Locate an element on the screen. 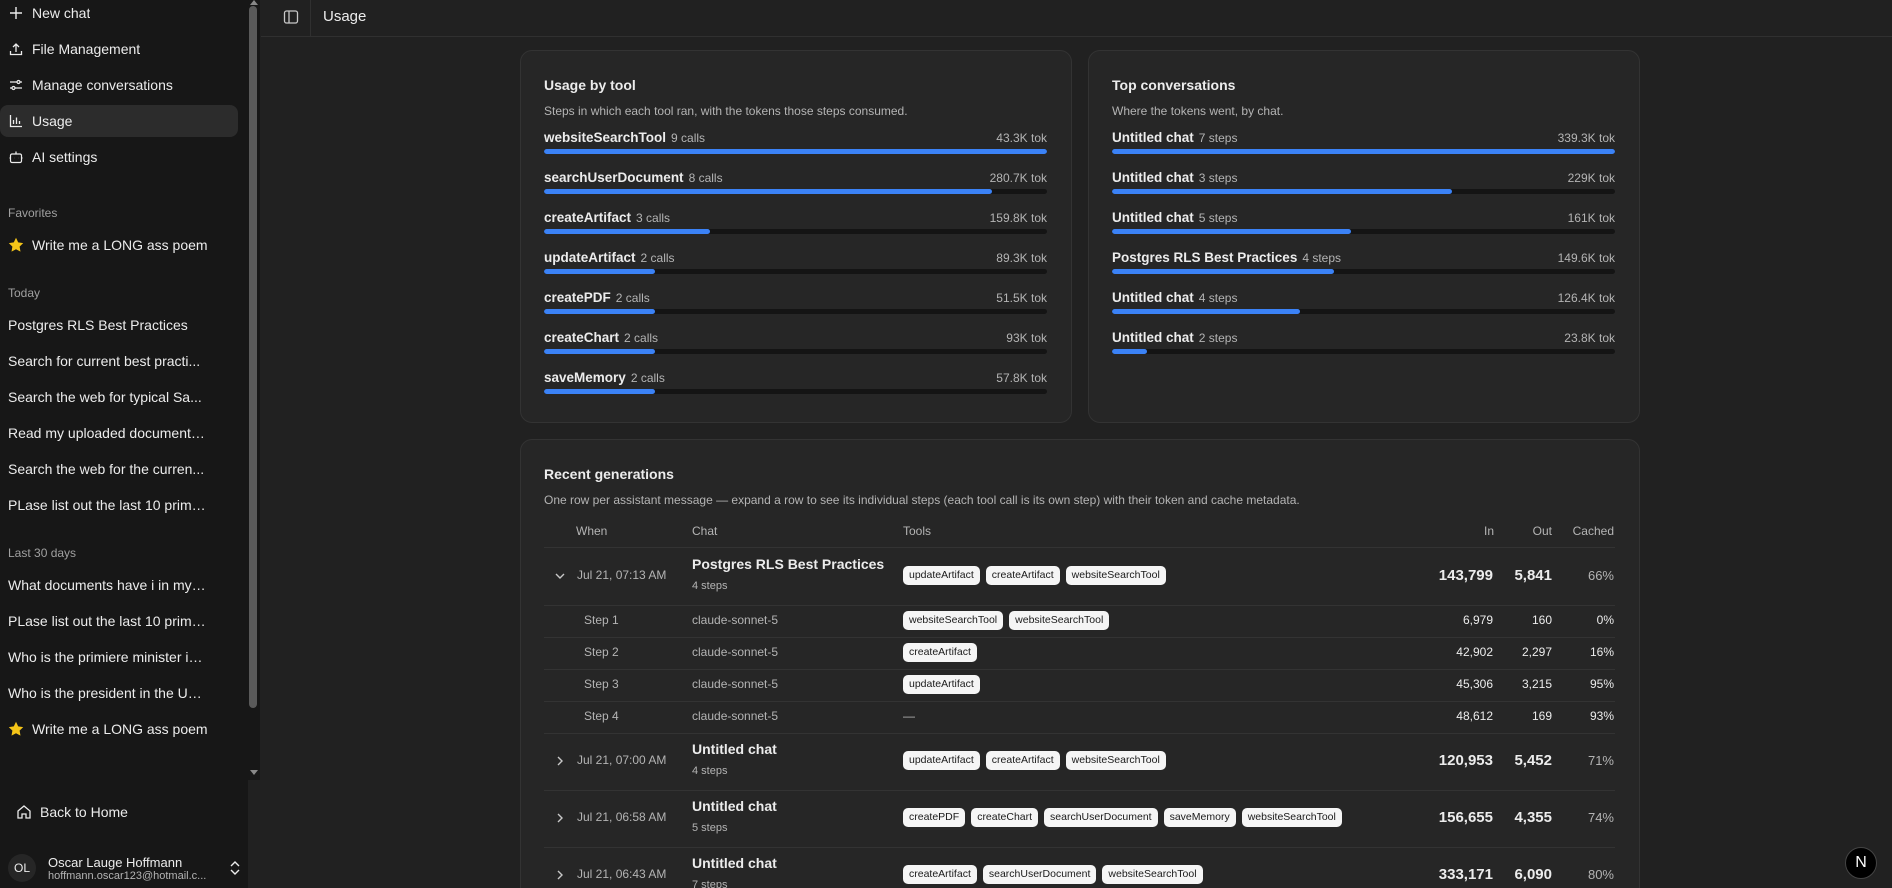 The image size is (1892, 888). manage-conversations-button: Manage conversations is located at coordinates (119, 85).